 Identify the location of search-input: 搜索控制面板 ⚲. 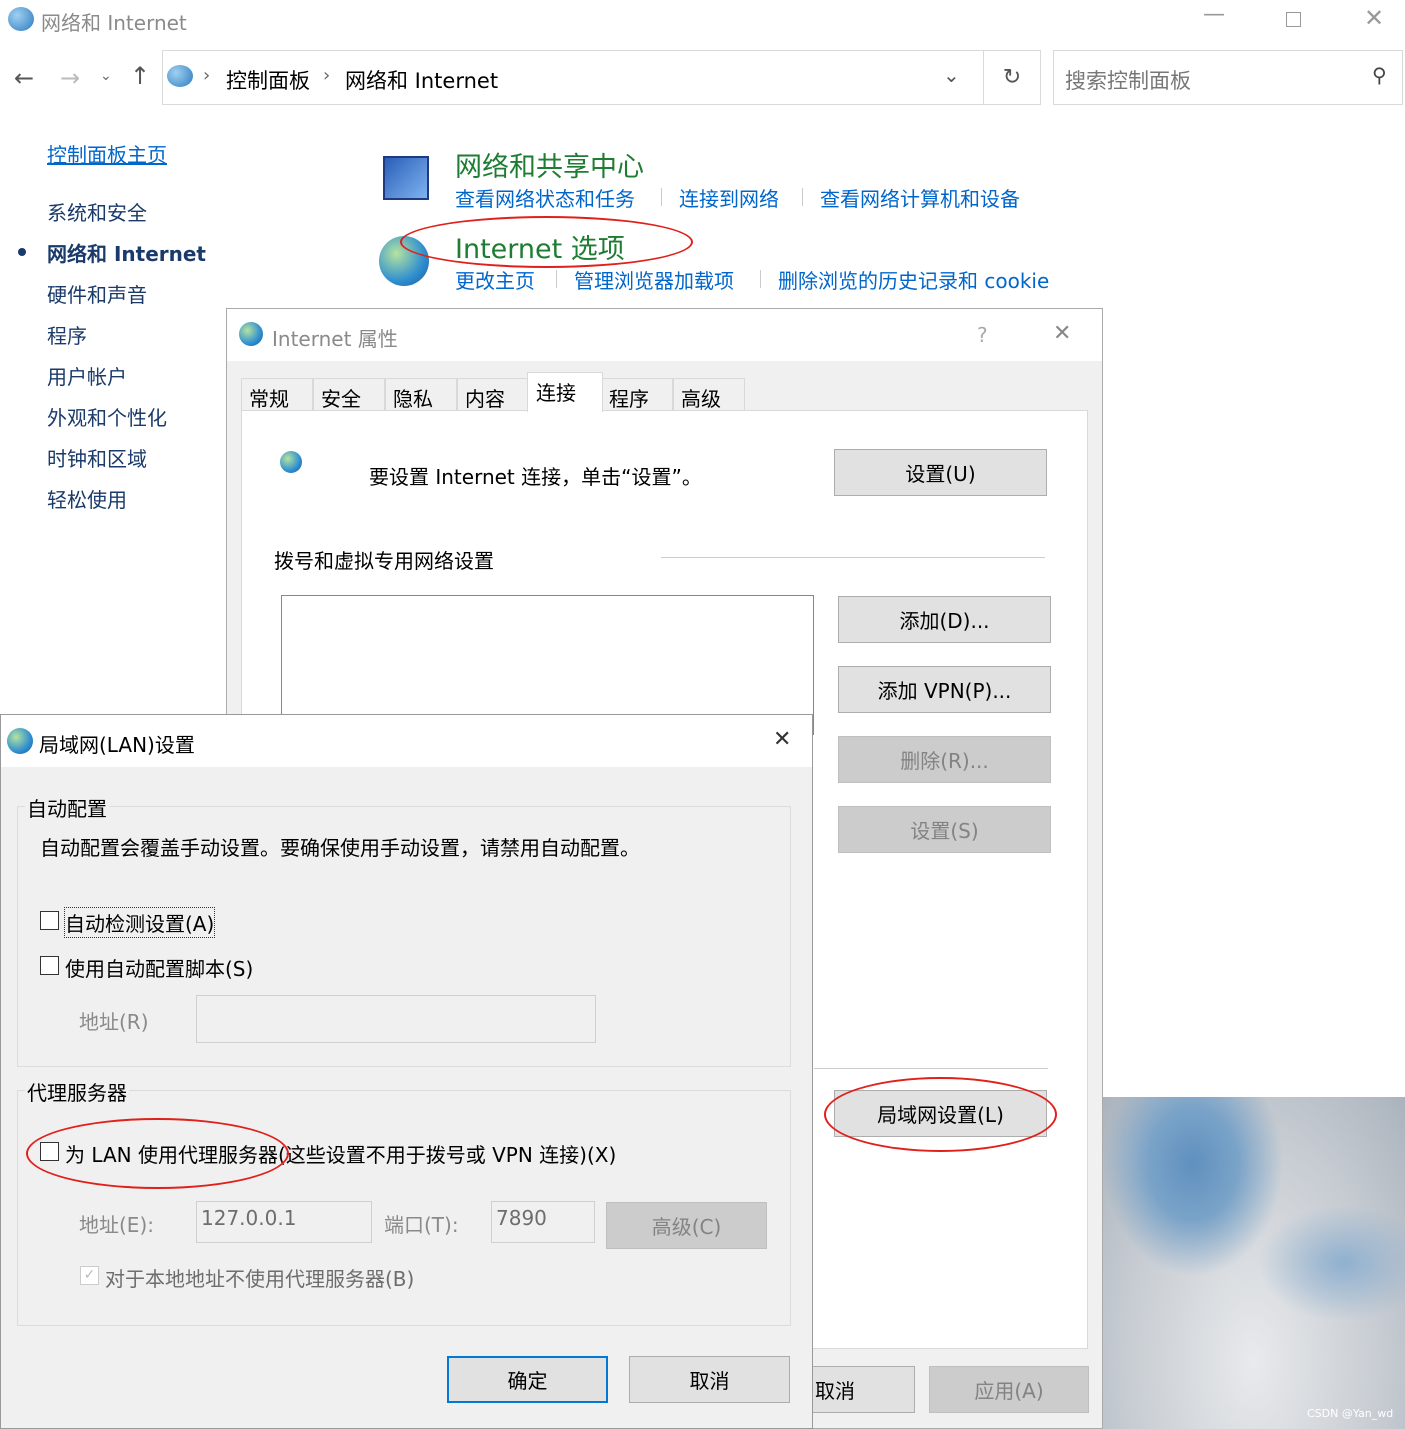
(1228, 77).